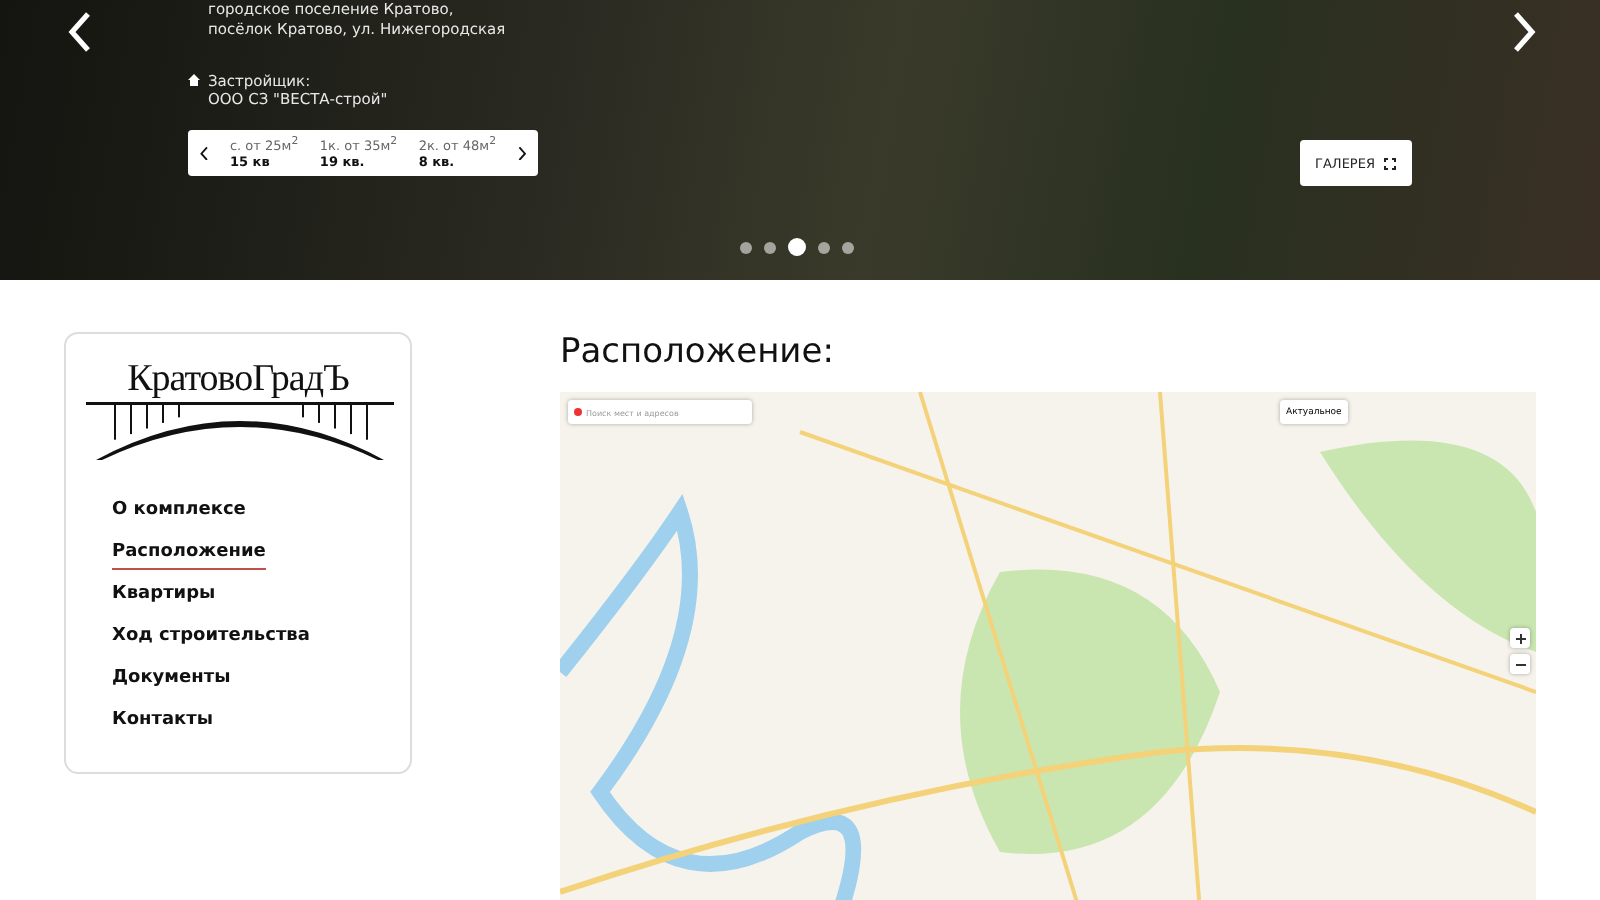  What do you see at coordinates (179, 513) in the screenshot?
I see `nav-link: О комплексе` at bounding box center [179, 513].